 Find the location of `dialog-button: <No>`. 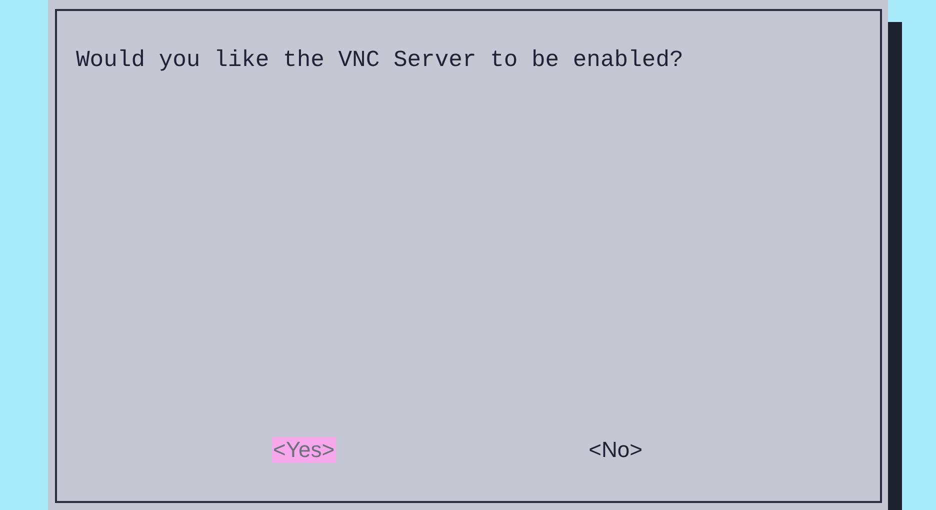

dialog-button: <No> is located at coordinates (616, 450).